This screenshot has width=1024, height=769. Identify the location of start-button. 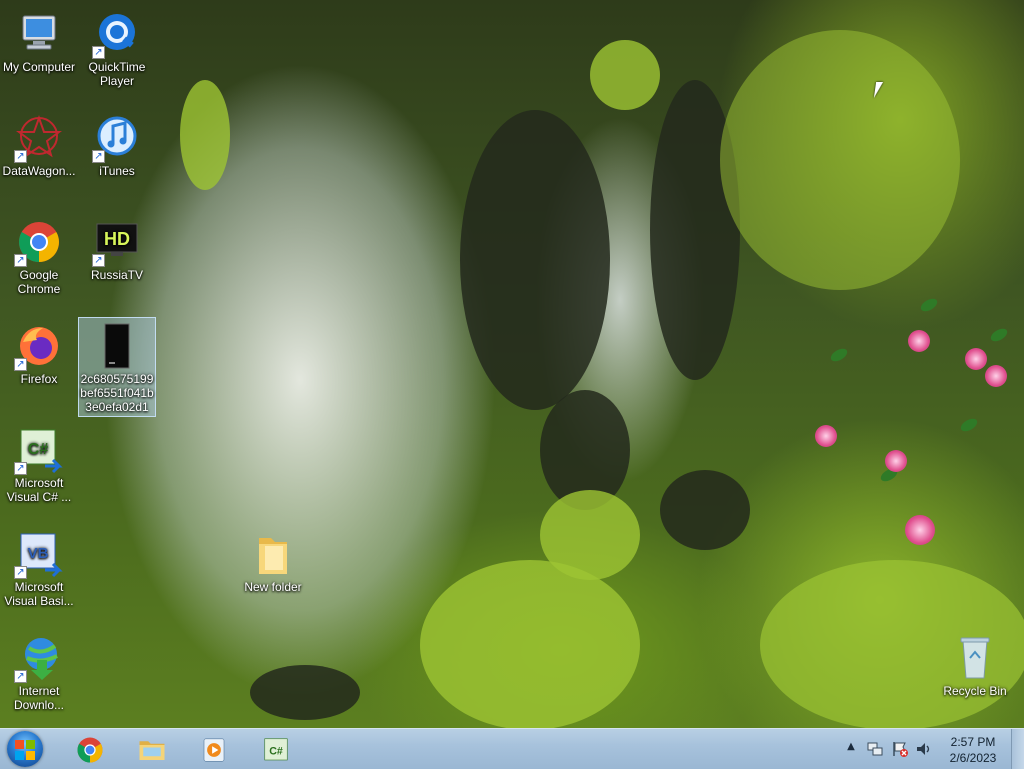
(25, 749).